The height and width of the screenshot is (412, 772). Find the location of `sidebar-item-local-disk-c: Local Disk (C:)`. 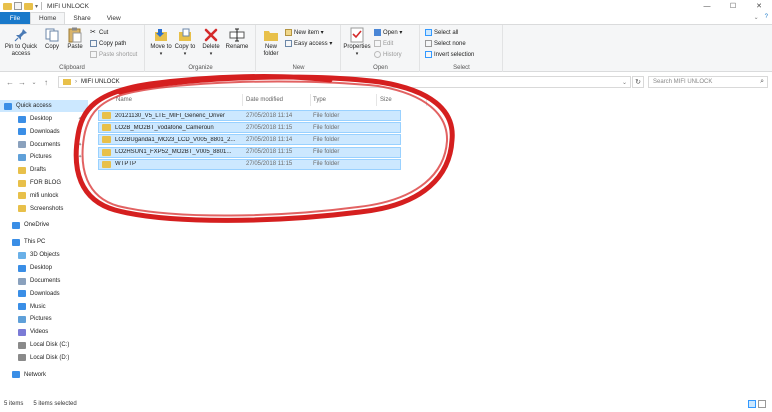

sidebar-item-local-disk-c: Local Disk (C:) is located at coordinates (34, 345).